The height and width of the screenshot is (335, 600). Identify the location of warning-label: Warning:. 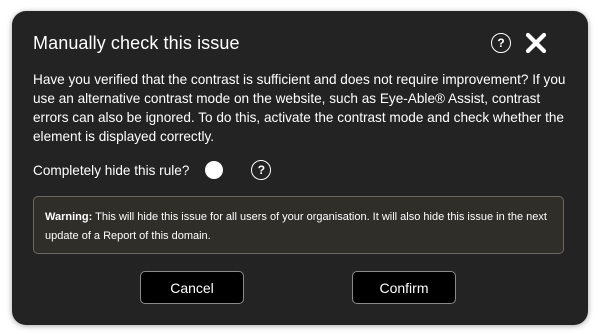
(69, 217).